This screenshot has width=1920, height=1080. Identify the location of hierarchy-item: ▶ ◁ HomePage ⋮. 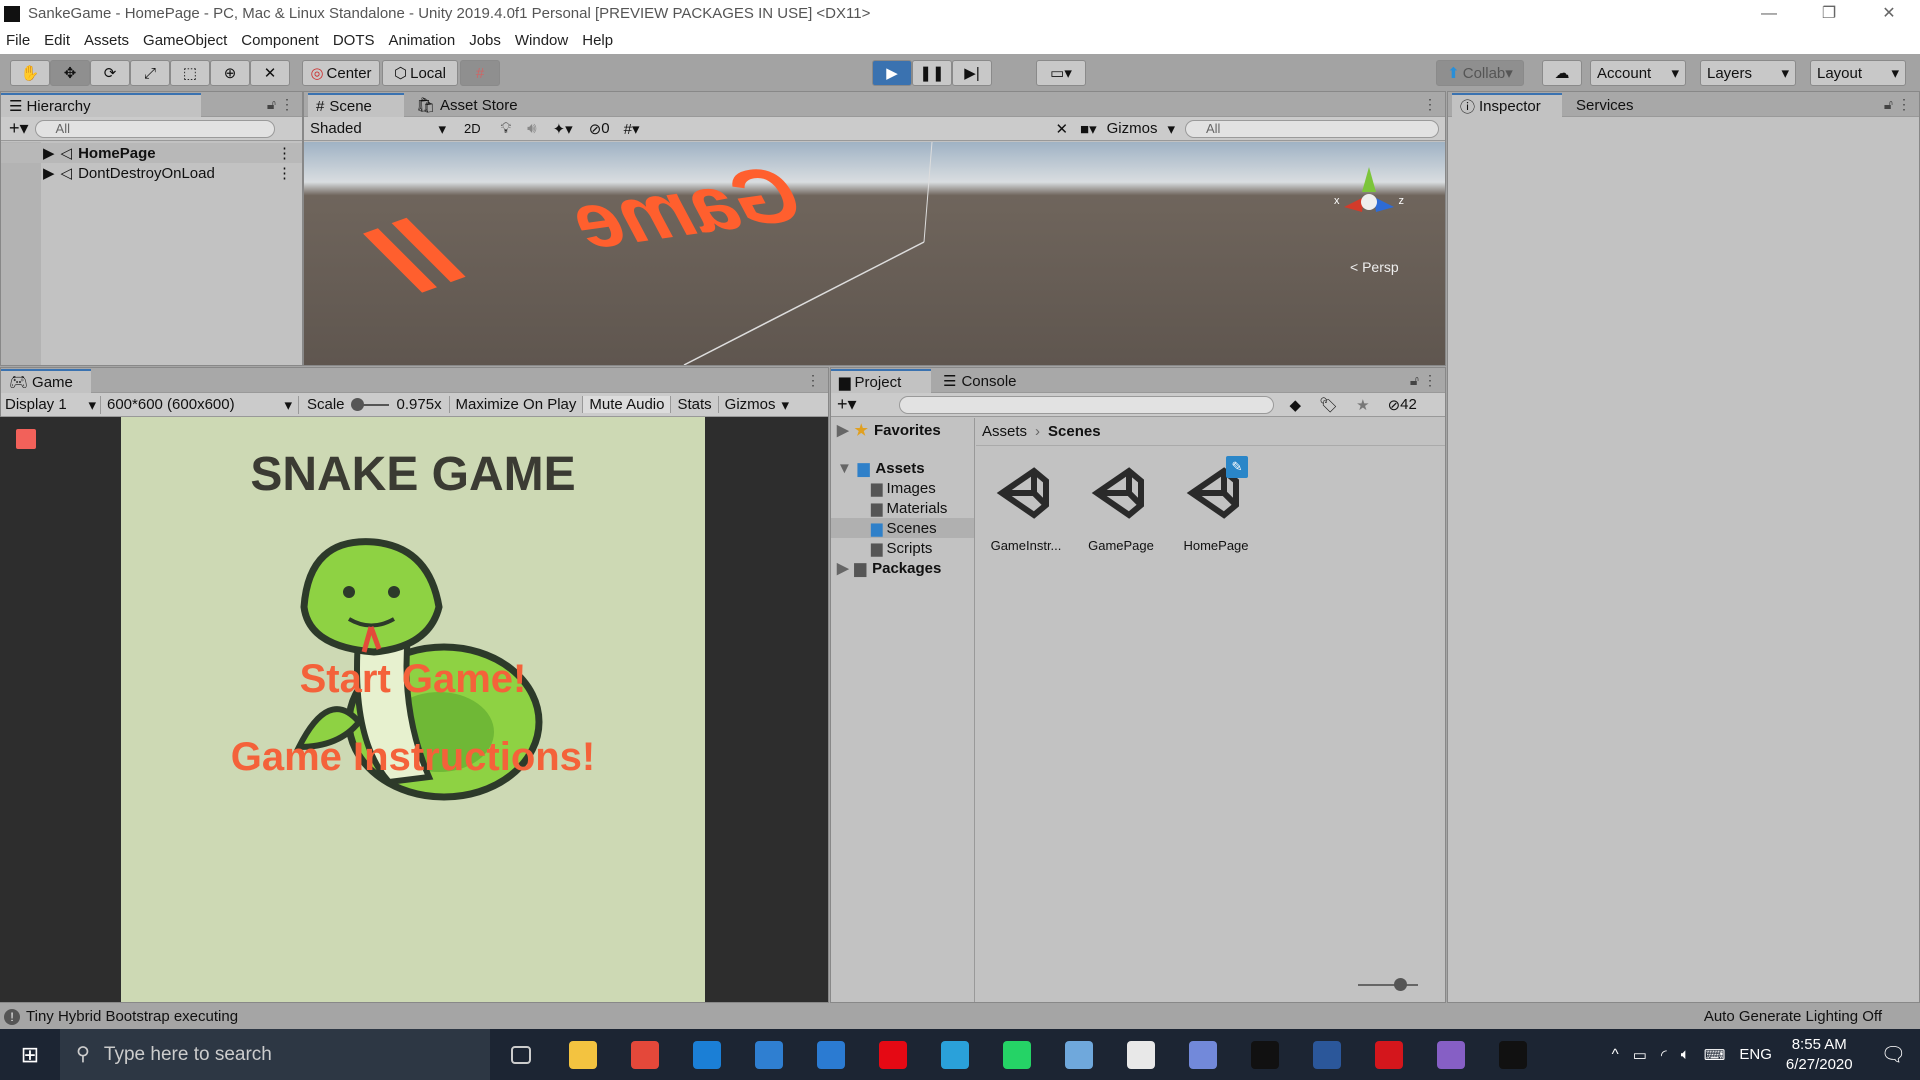
(151, 153).